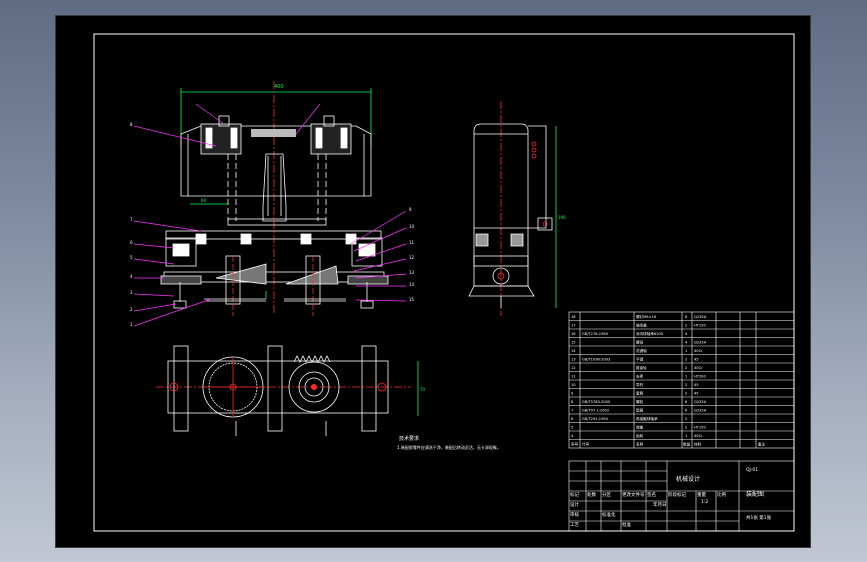  I want to click on leader-label-r14: 14, so click(412, 284).